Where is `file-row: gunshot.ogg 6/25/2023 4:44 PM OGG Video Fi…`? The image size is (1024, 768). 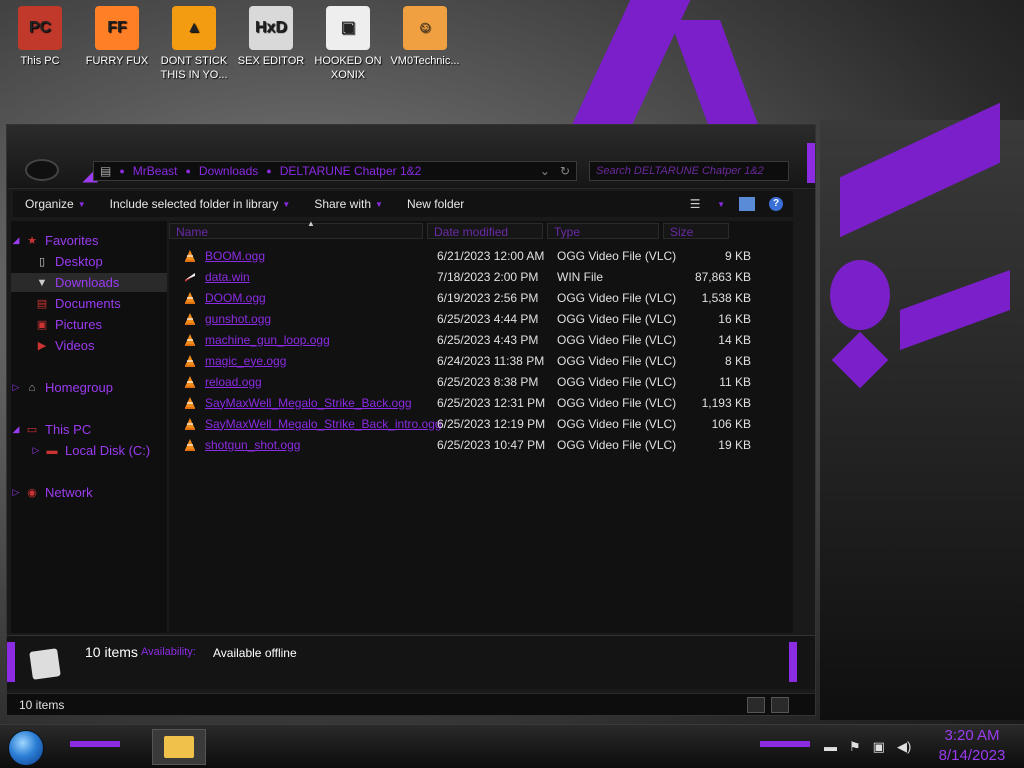 file-row: gunshot.ogg 6/25/2023 4:44 PM OGG Video Fi… is located at coordinates (483, 318).